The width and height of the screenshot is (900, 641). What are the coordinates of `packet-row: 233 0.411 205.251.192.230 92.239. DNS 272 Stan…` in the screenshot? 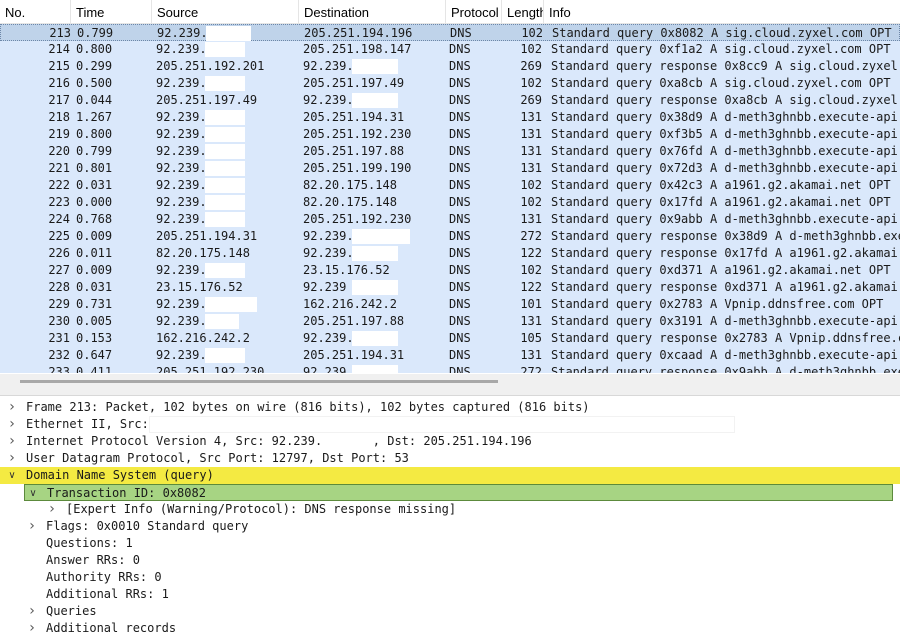 It's located at (450, 368).